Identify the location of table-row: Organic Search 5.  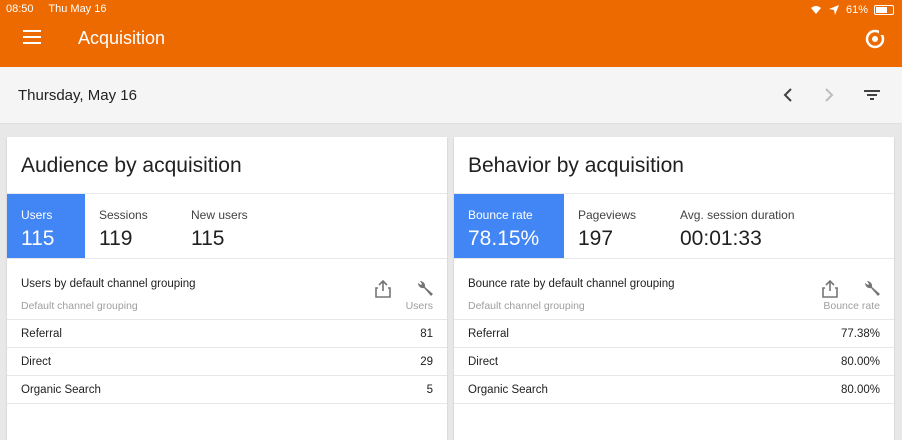
(227, 389).